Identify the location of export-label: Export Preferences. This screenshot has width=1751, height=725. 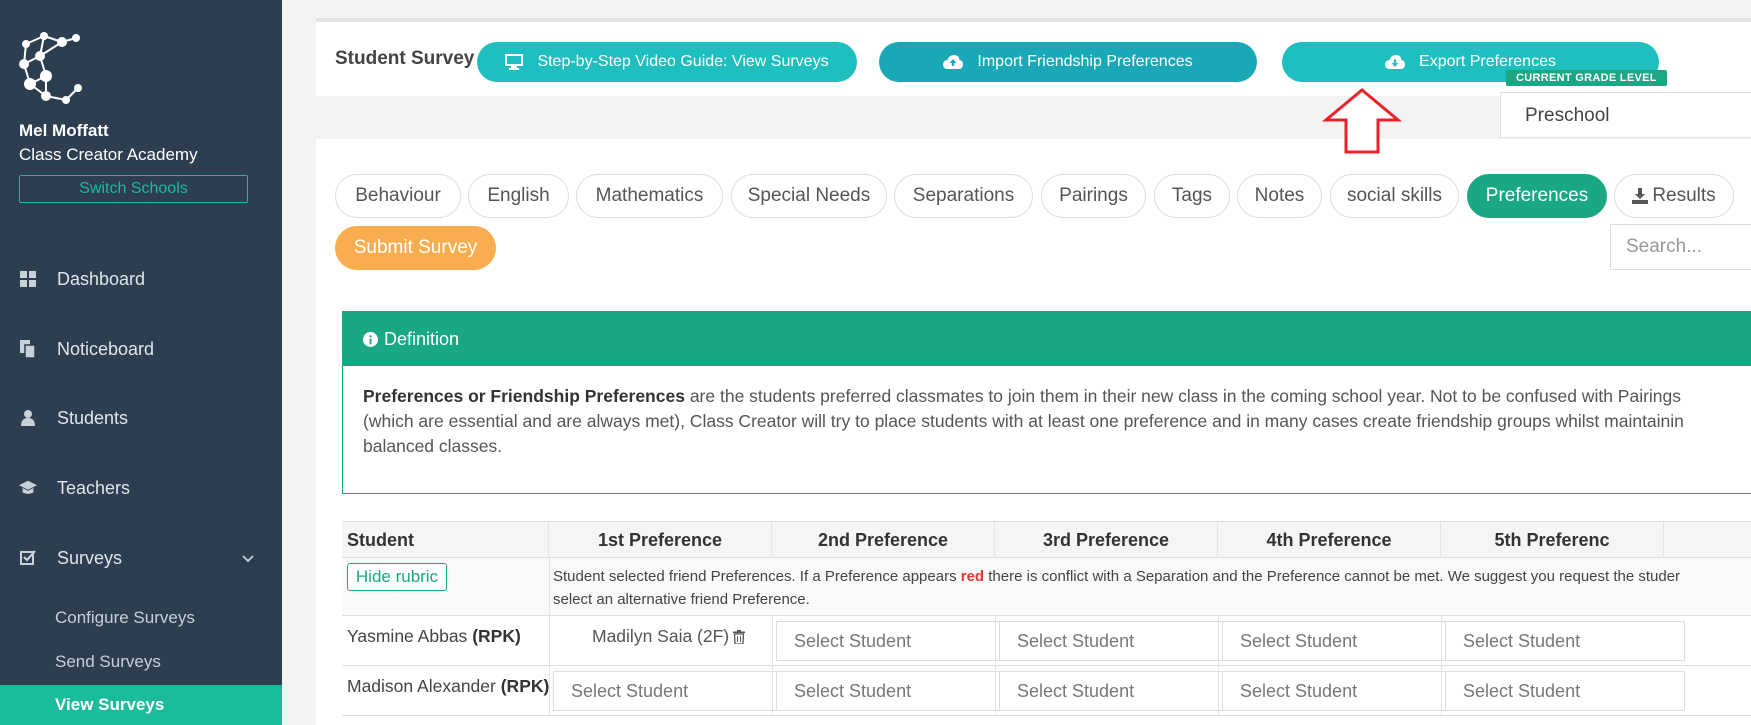
(1487, 61).